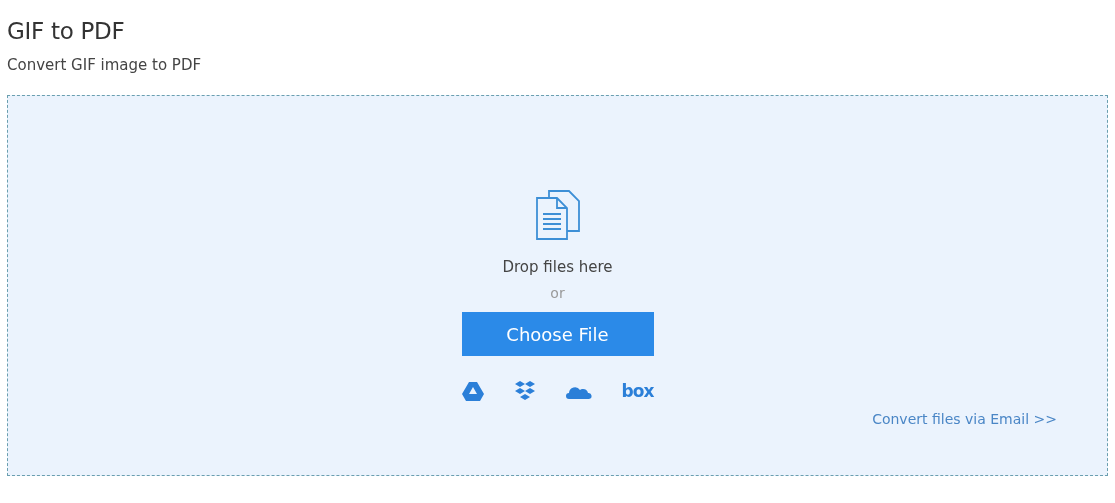  Describe the element at coordinates (557, 334) in the screenshot. I see `choose-file-button: Choose File` at that location.